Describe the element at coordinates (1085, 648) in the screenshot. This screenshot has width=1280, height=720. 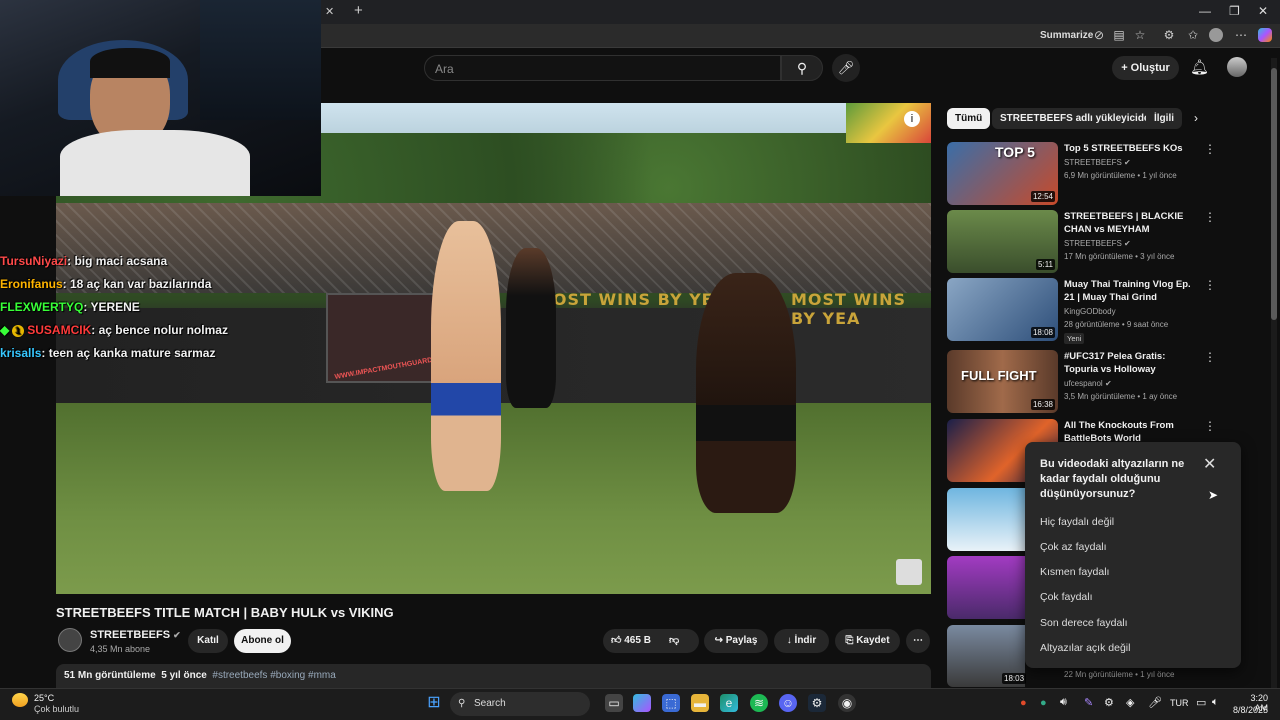
I see `feedback-option: Altyazılar açık değil` at that location.